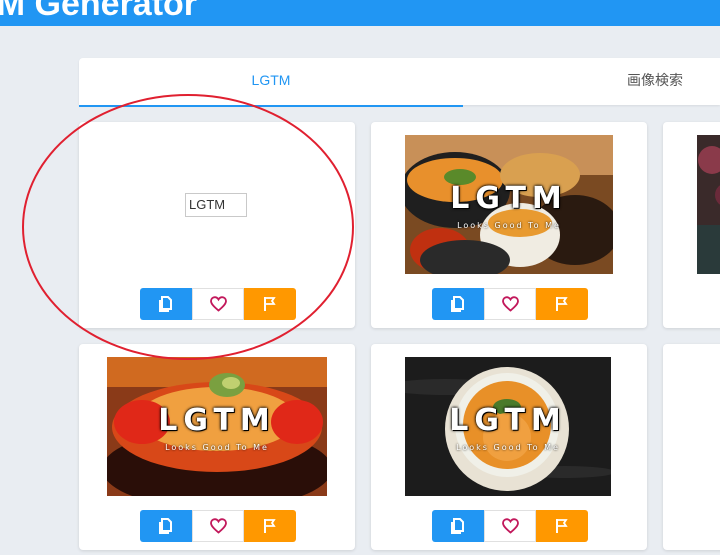  I want to click on tab-bar: LGTM 画像検索, so click(399, 82).